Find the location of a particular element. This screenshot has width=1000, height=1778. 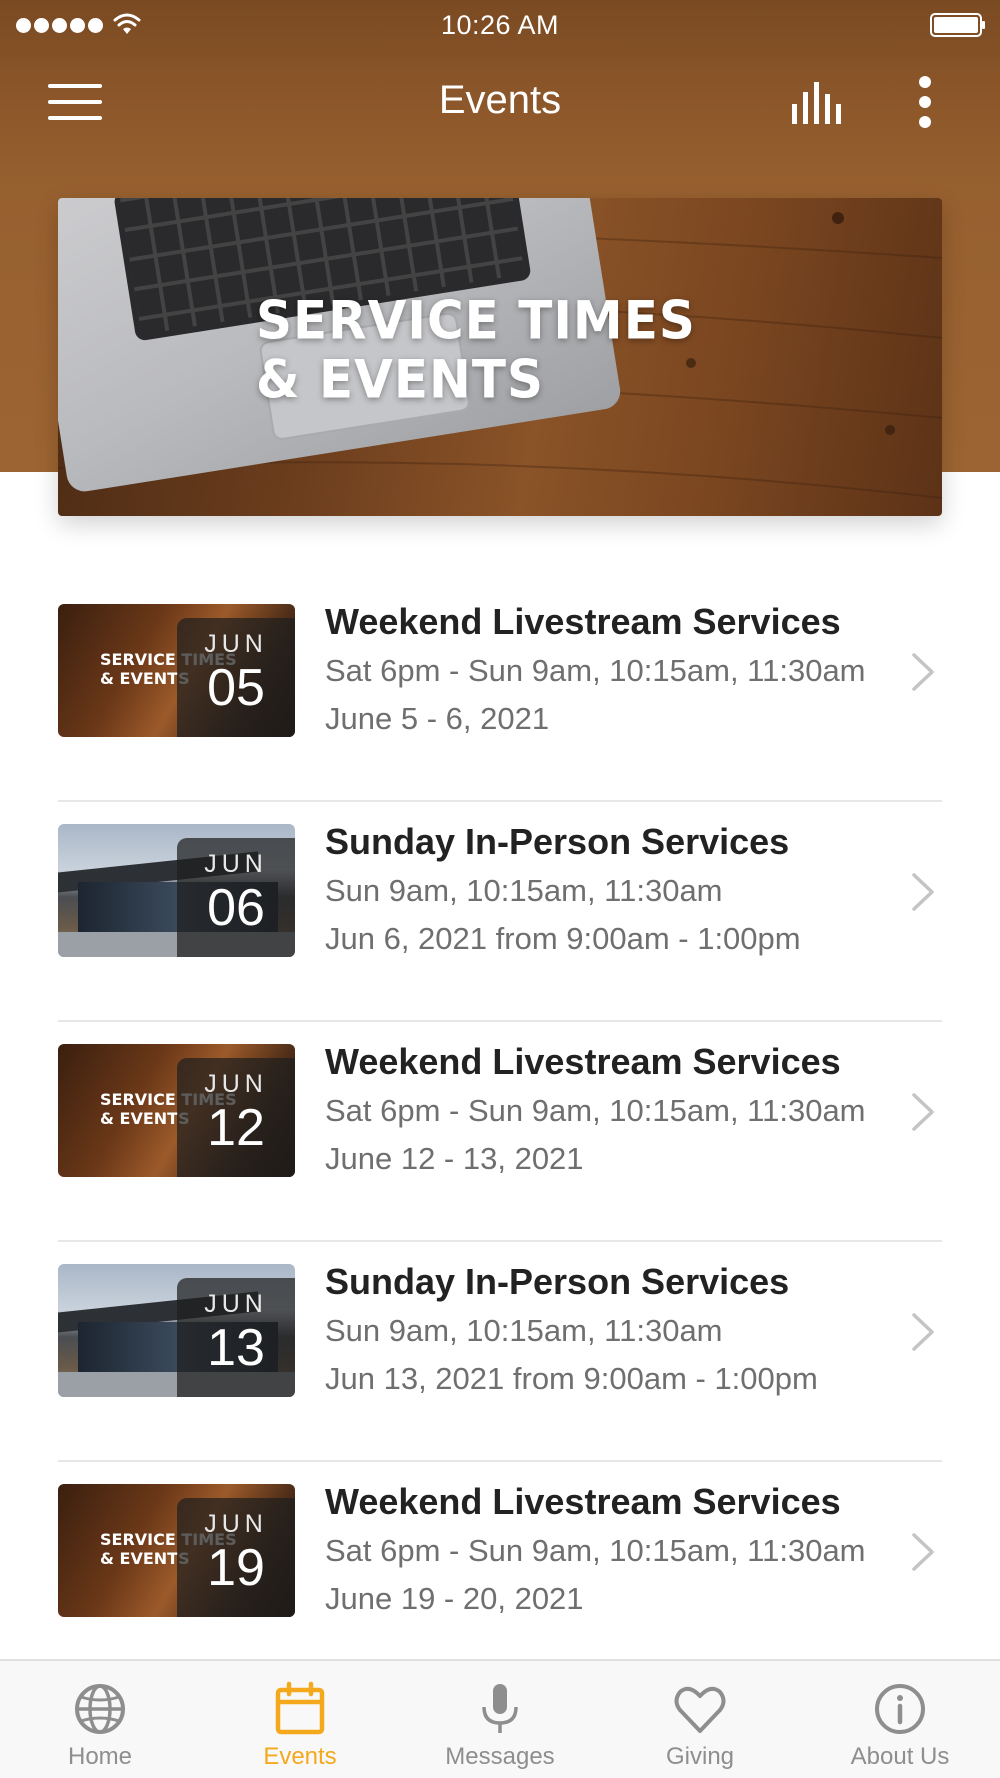

tab-label: Giving is located at coordinates (700, 1756).